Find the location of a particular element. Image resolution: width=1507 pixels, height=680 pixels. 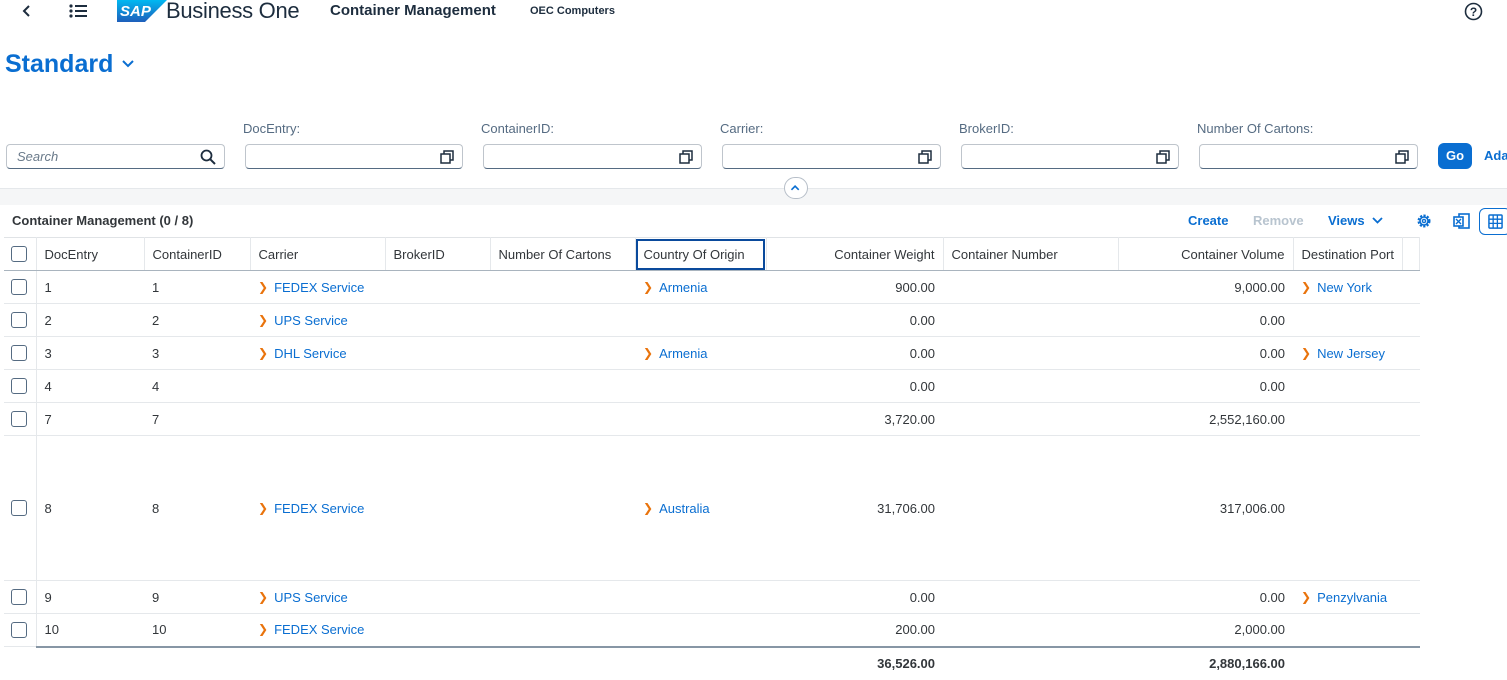

help-icon: ? is located at coordinates (1473, 11).